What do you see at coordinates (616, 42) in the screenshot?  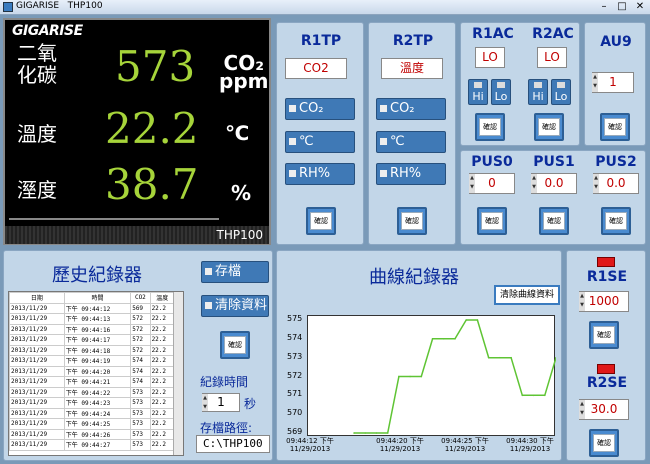 I see `au9-title: AU9` at bounding box center [616, 42].